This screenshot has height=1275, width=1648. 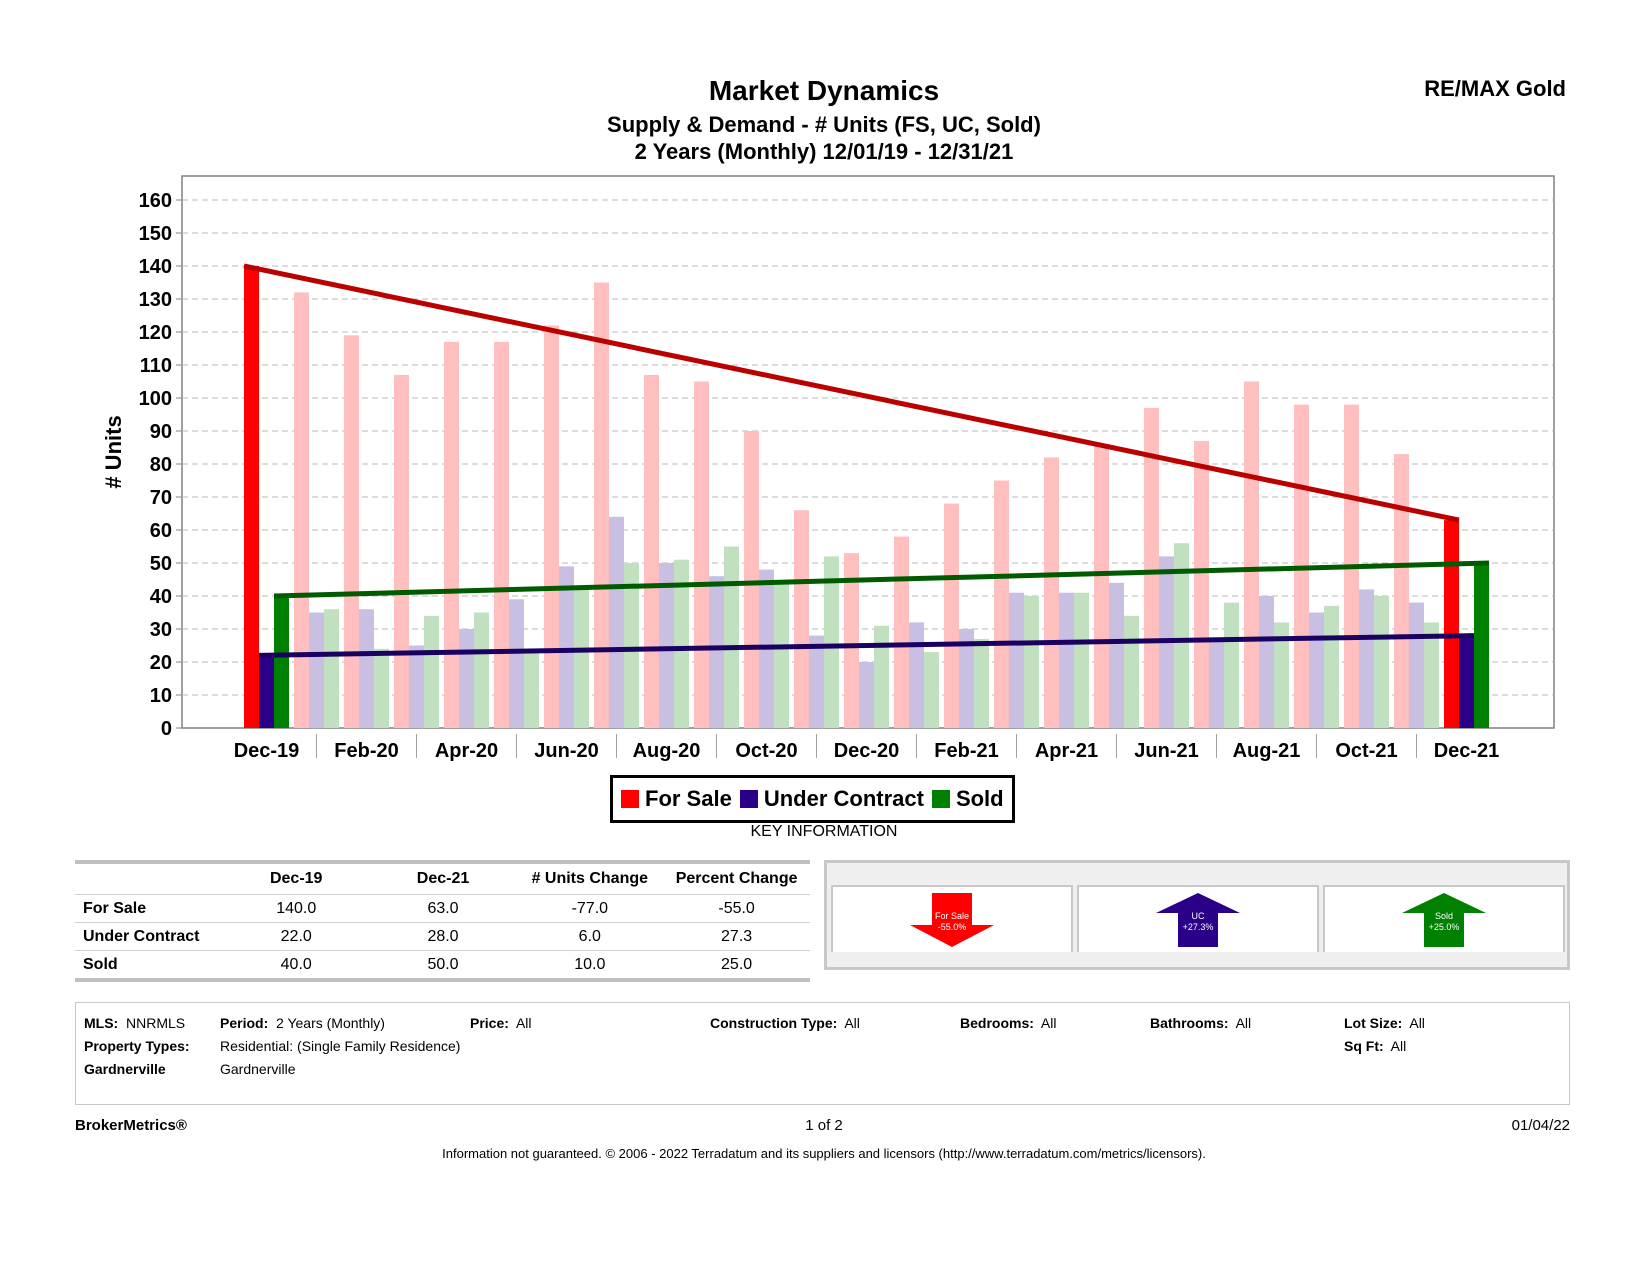 I want to click on cell: -55.0, so click(x=736, y=908).